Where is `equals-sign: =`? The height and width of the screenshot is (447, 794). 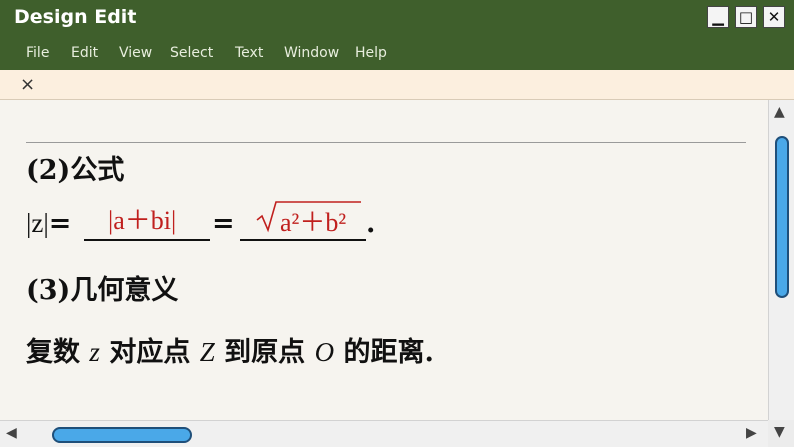 equals-sign: = is located at coordinates (60, 223).